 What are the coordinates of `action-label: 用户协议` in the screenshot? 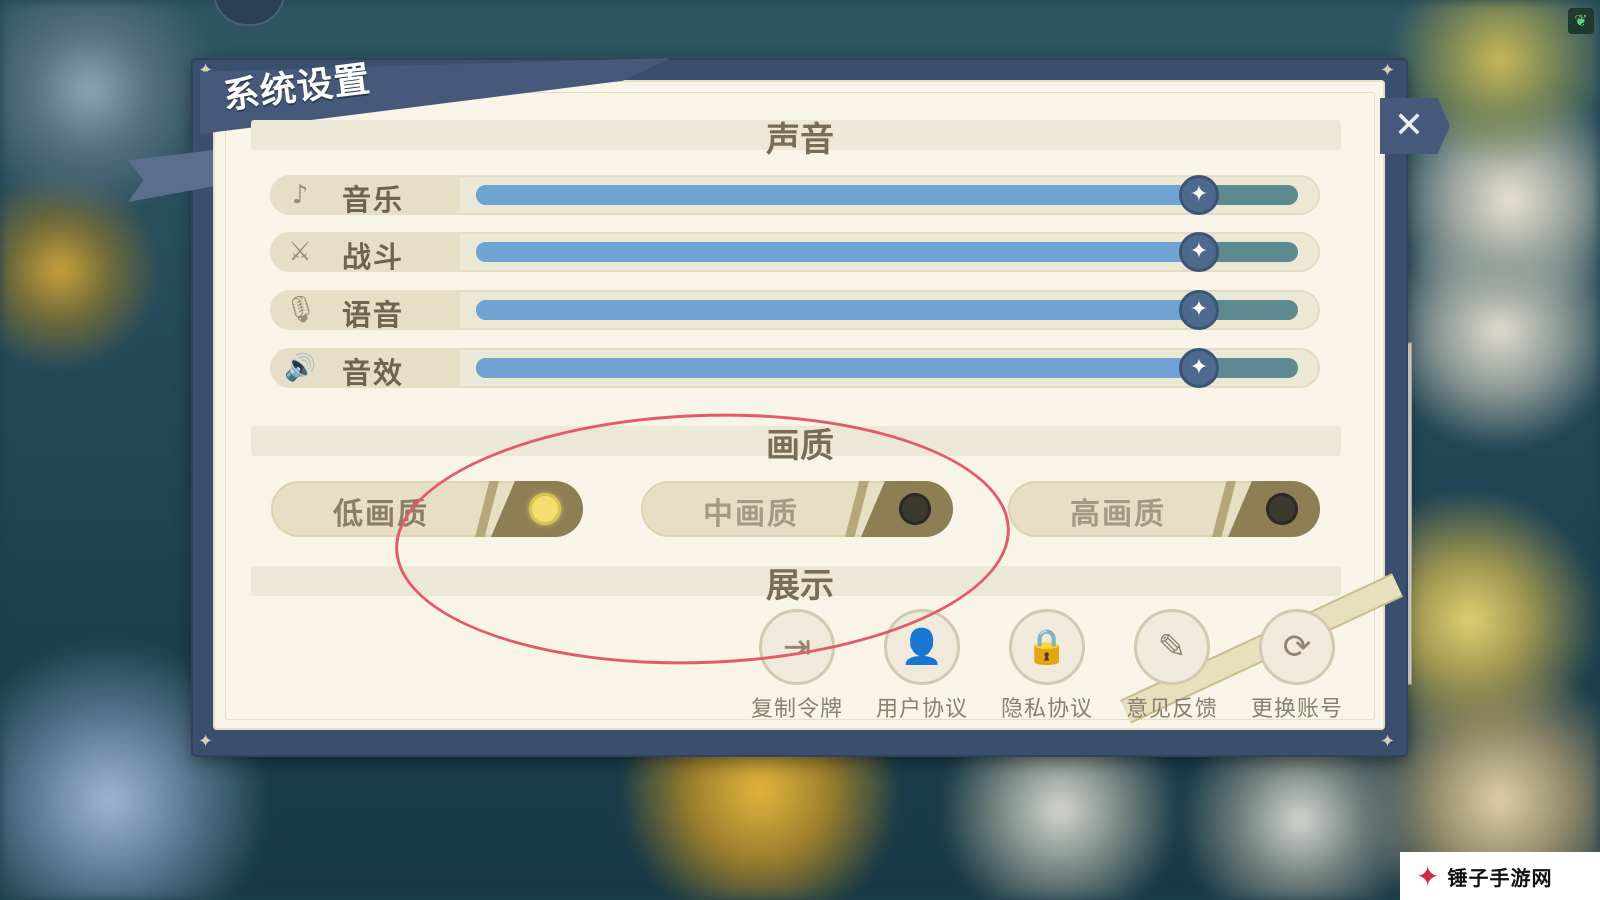 It's located at (921, 709).